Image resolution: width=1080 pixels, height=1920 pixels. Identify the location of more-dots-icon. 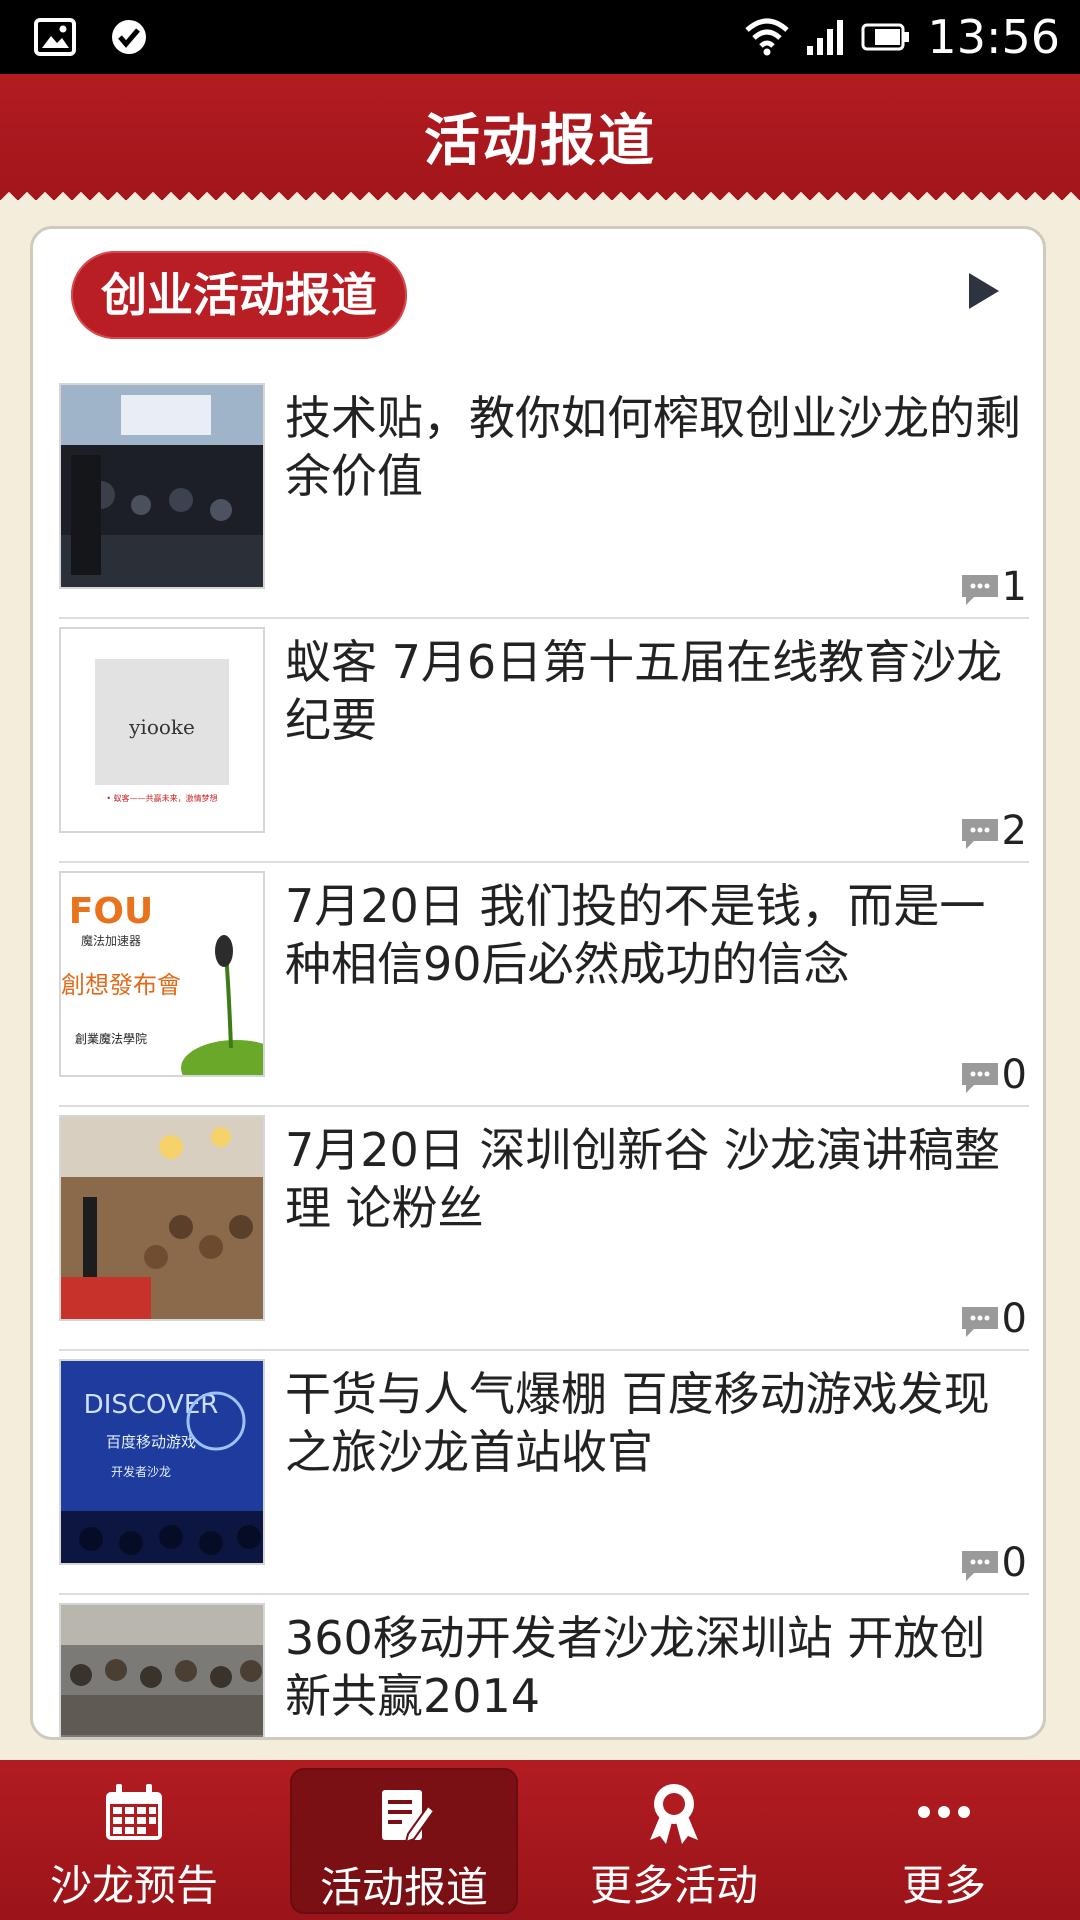
(944, 1812).